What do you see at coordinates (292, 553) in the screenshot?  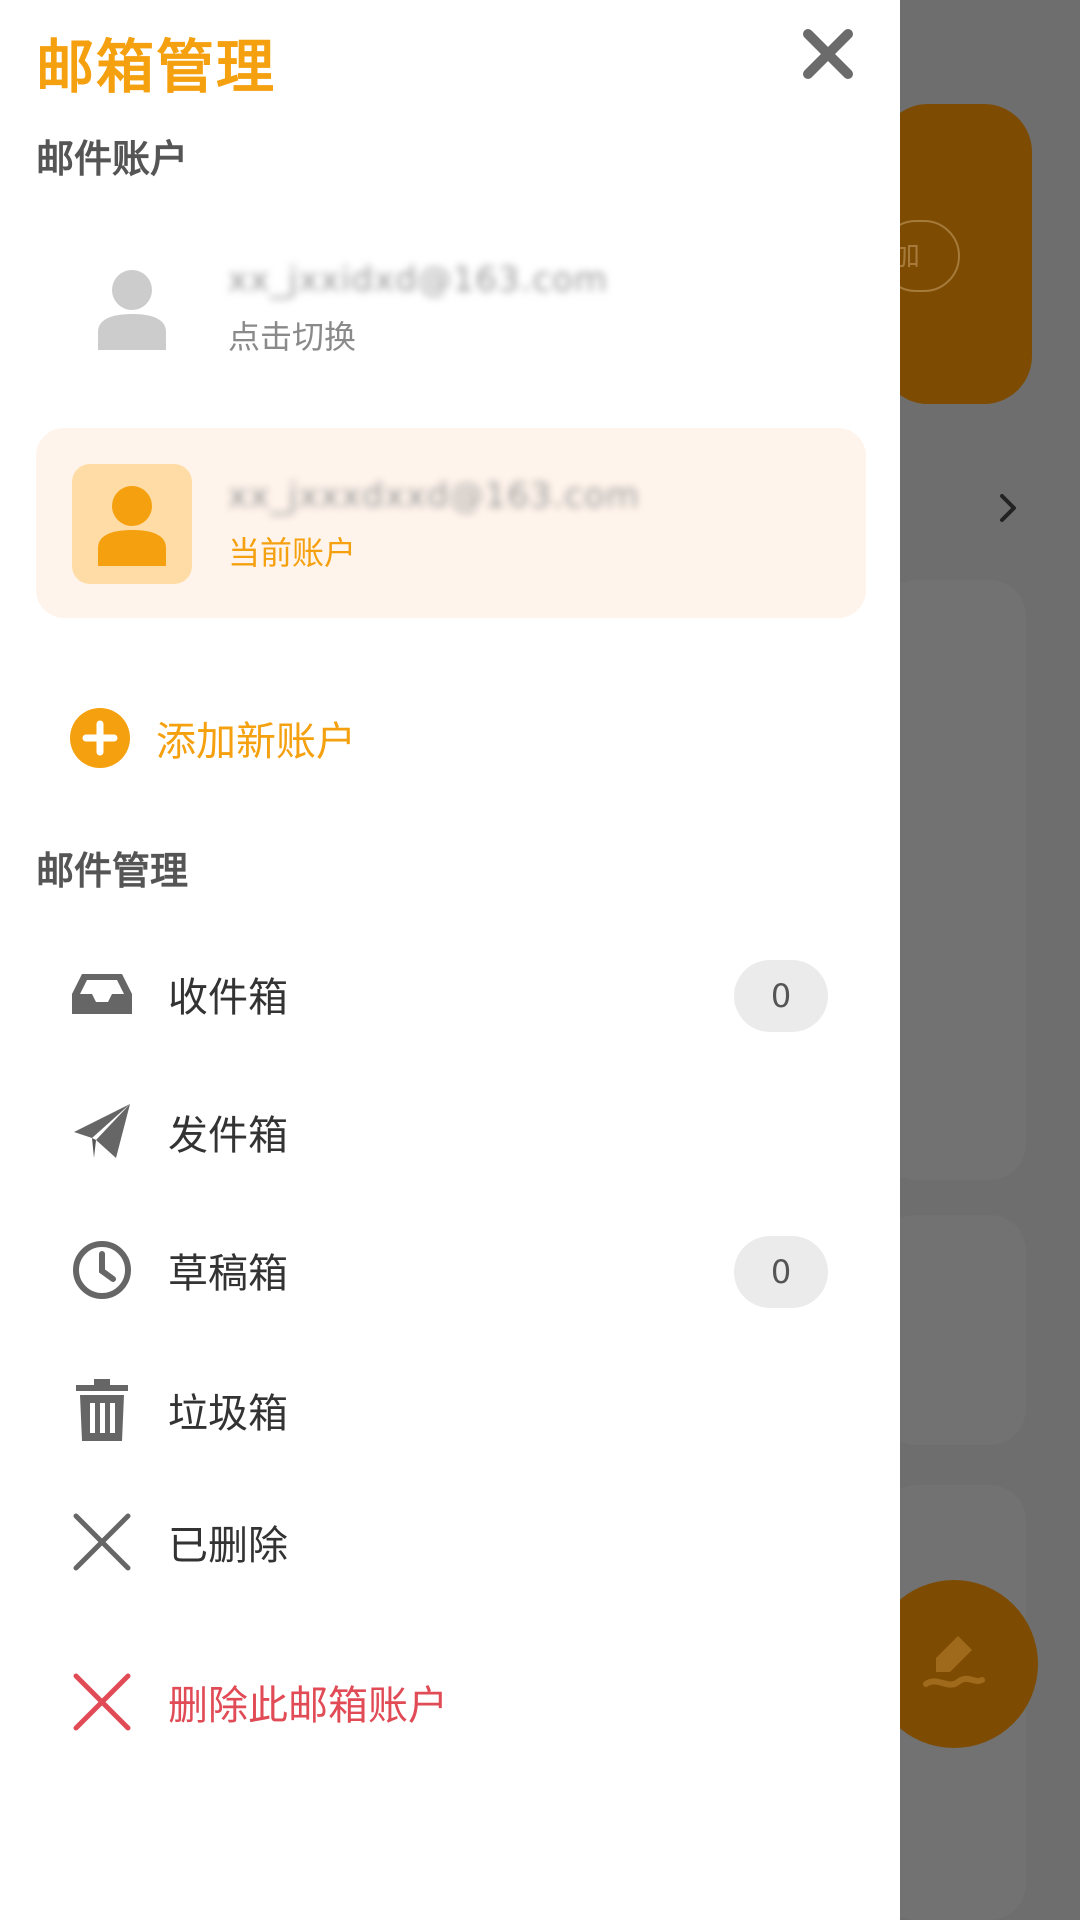 I see `account-status: 当前账户` at bounding box center [292, 553].